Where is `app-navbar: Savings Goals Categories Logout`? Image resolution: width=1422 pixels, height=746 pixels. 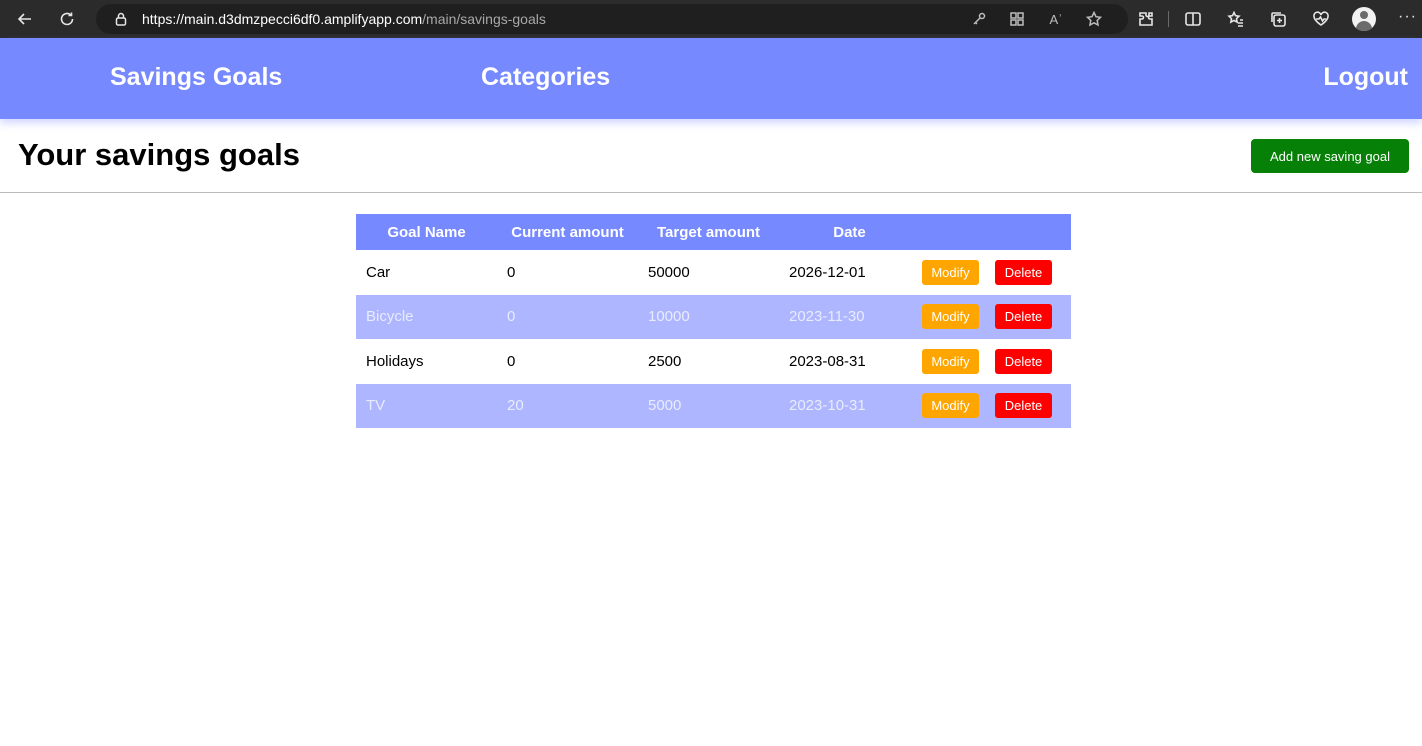
app-navbar: Savings Goals Categories Logout is located at coordinates (711, 78).